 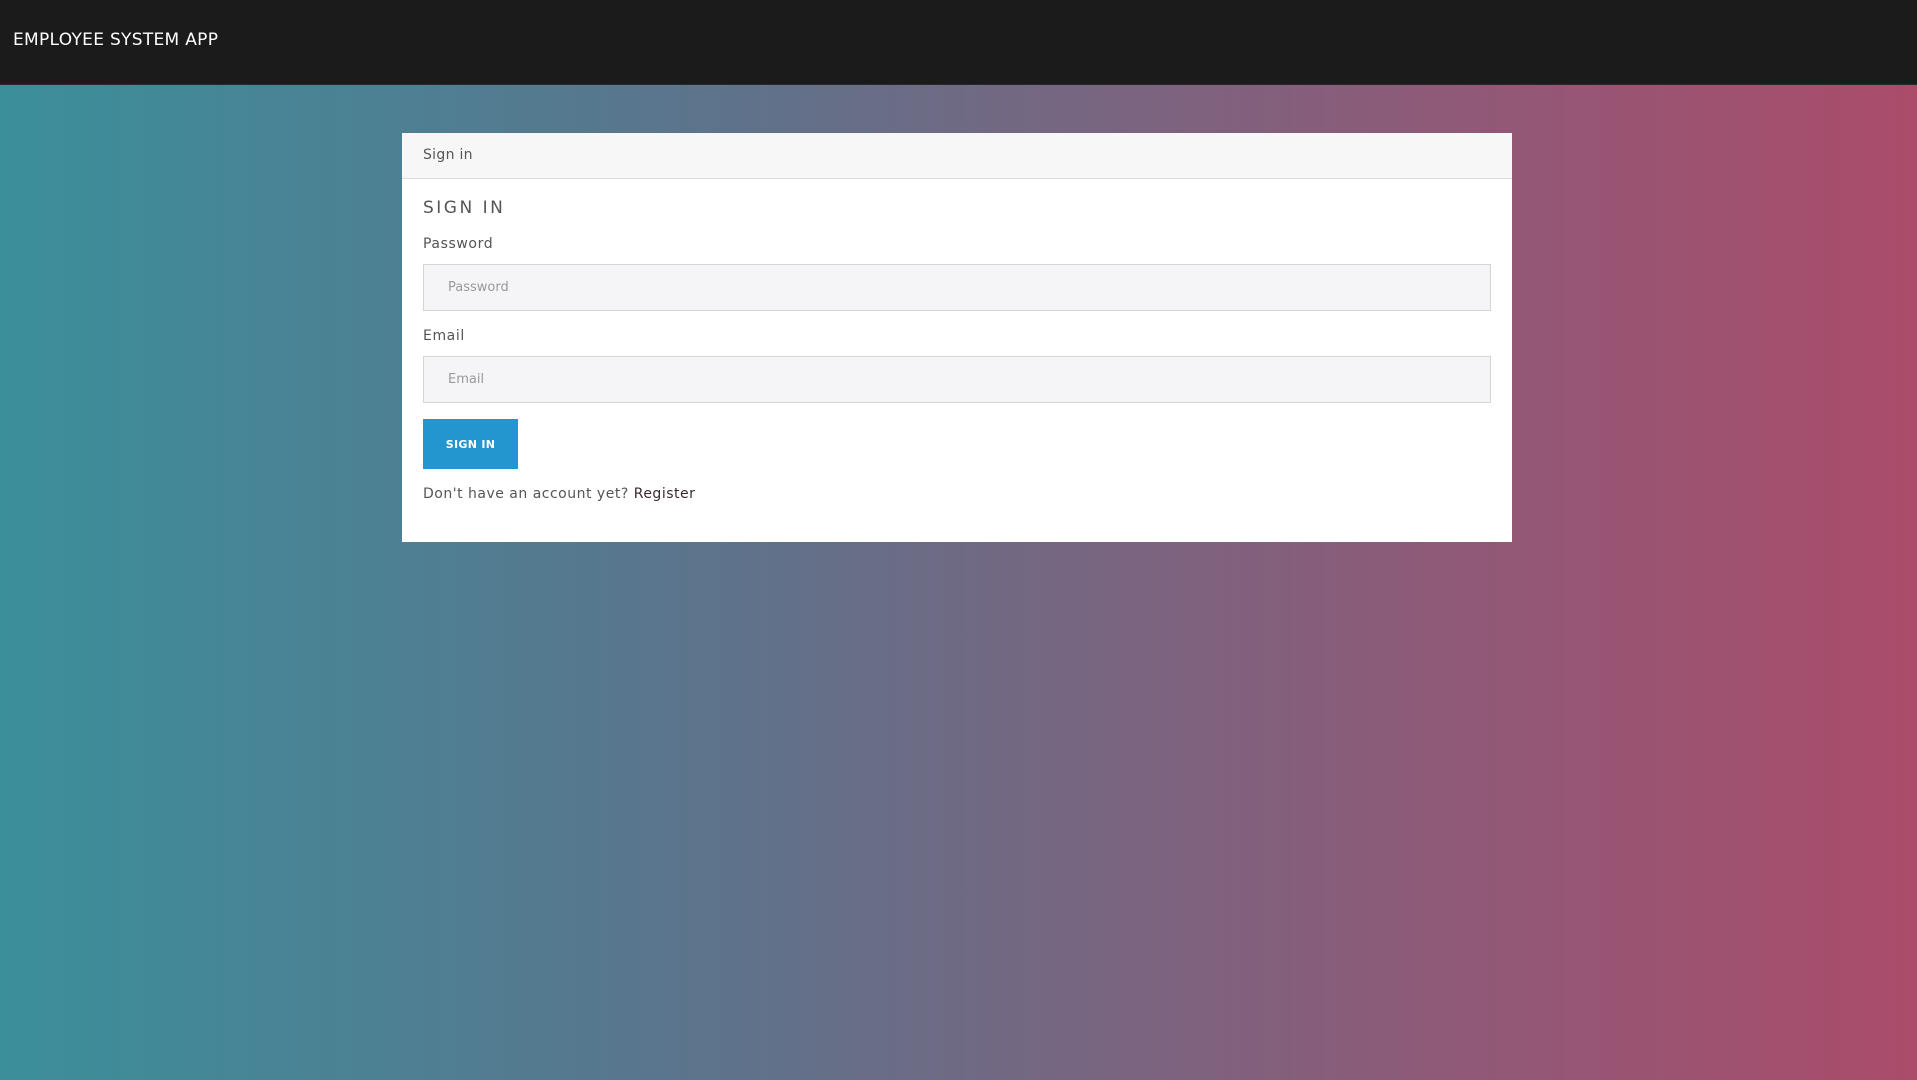 What do you see at coordinates (464, 208) in the screenshot?
I see `sign-in-title: SIGN IN` at bounding box center [464, 208].